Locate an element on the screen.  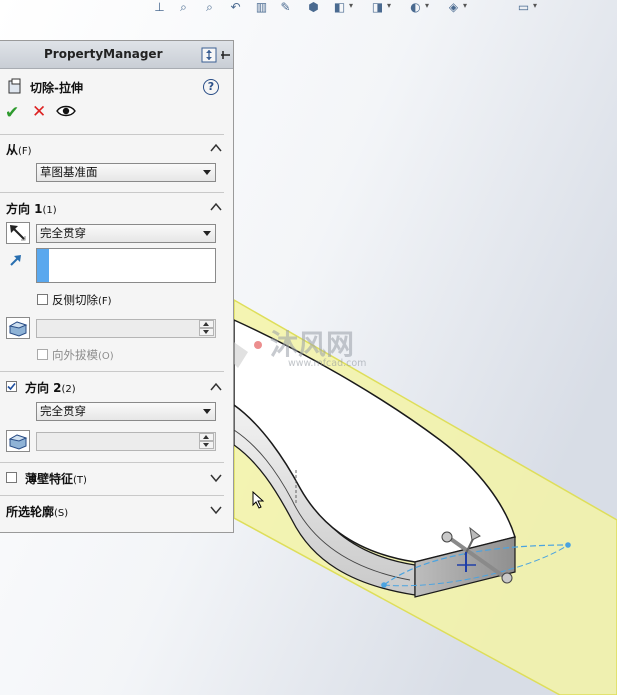
view-orientation-icon: ⊥ is located at coordinates (159, 6).